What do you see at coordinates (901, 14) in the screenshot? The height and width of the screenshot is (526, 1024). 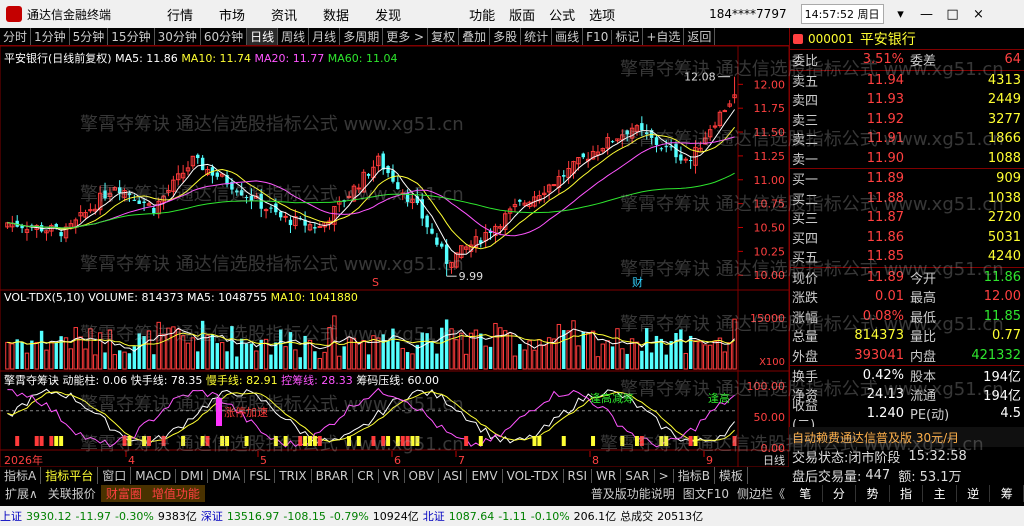 I see `dropdown-icon: ▾` at bounding box center [901, 14].